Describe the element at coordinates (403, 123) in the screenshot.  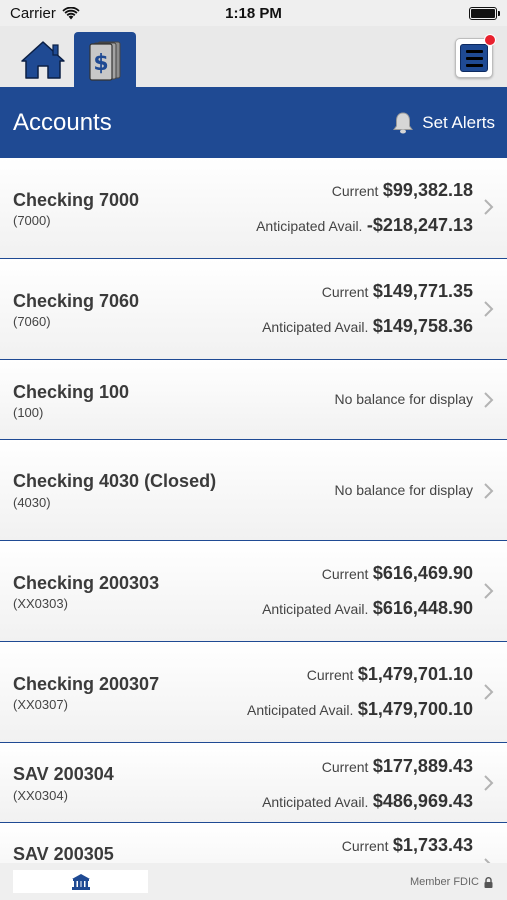
I see `bell-icon` at that location.